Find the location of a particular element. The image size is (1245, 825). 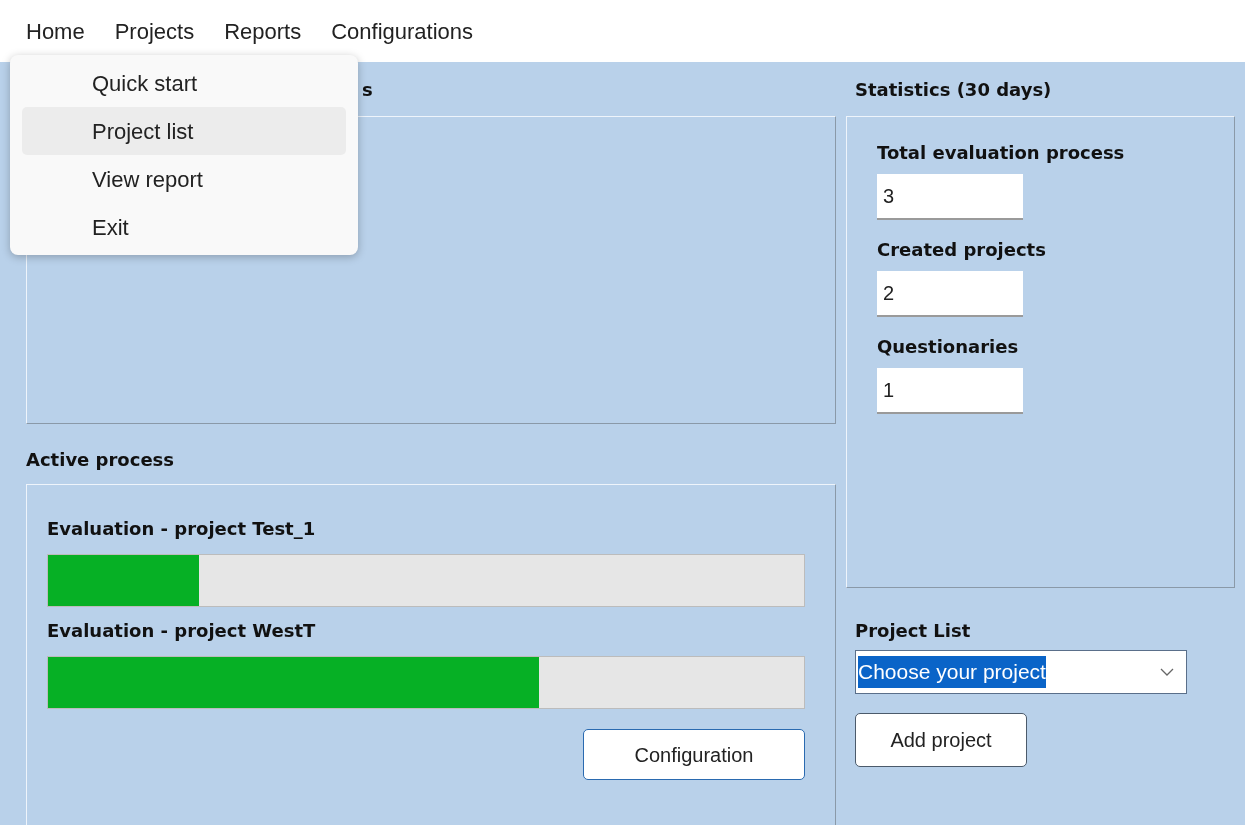

field-label: Total evaluation process is located at coordinates (1001, 153).